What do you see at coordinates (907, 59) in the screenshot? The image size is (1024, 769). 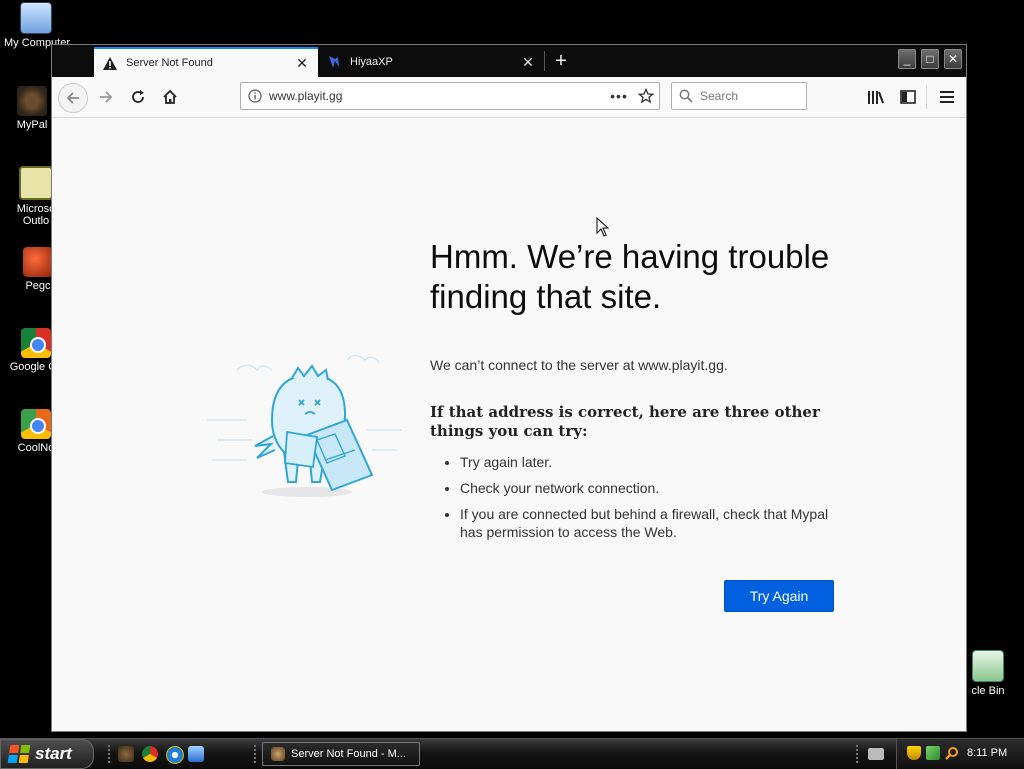 I see `minimize-button: _` at bounding box center [907, 59].